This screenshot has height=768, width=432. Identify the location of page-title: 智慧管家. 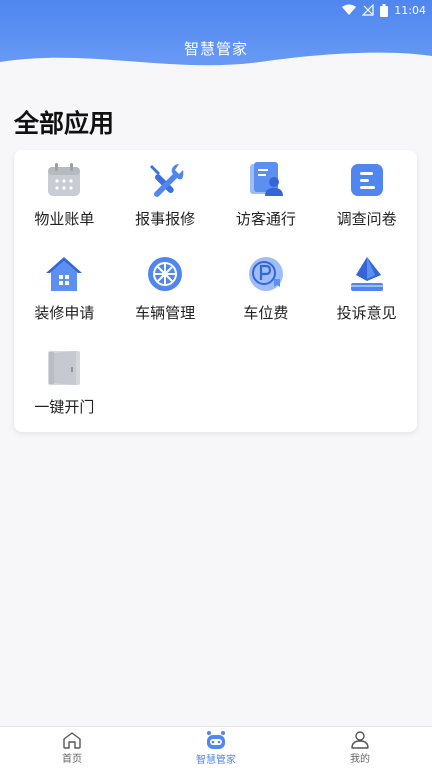
(215, 49).